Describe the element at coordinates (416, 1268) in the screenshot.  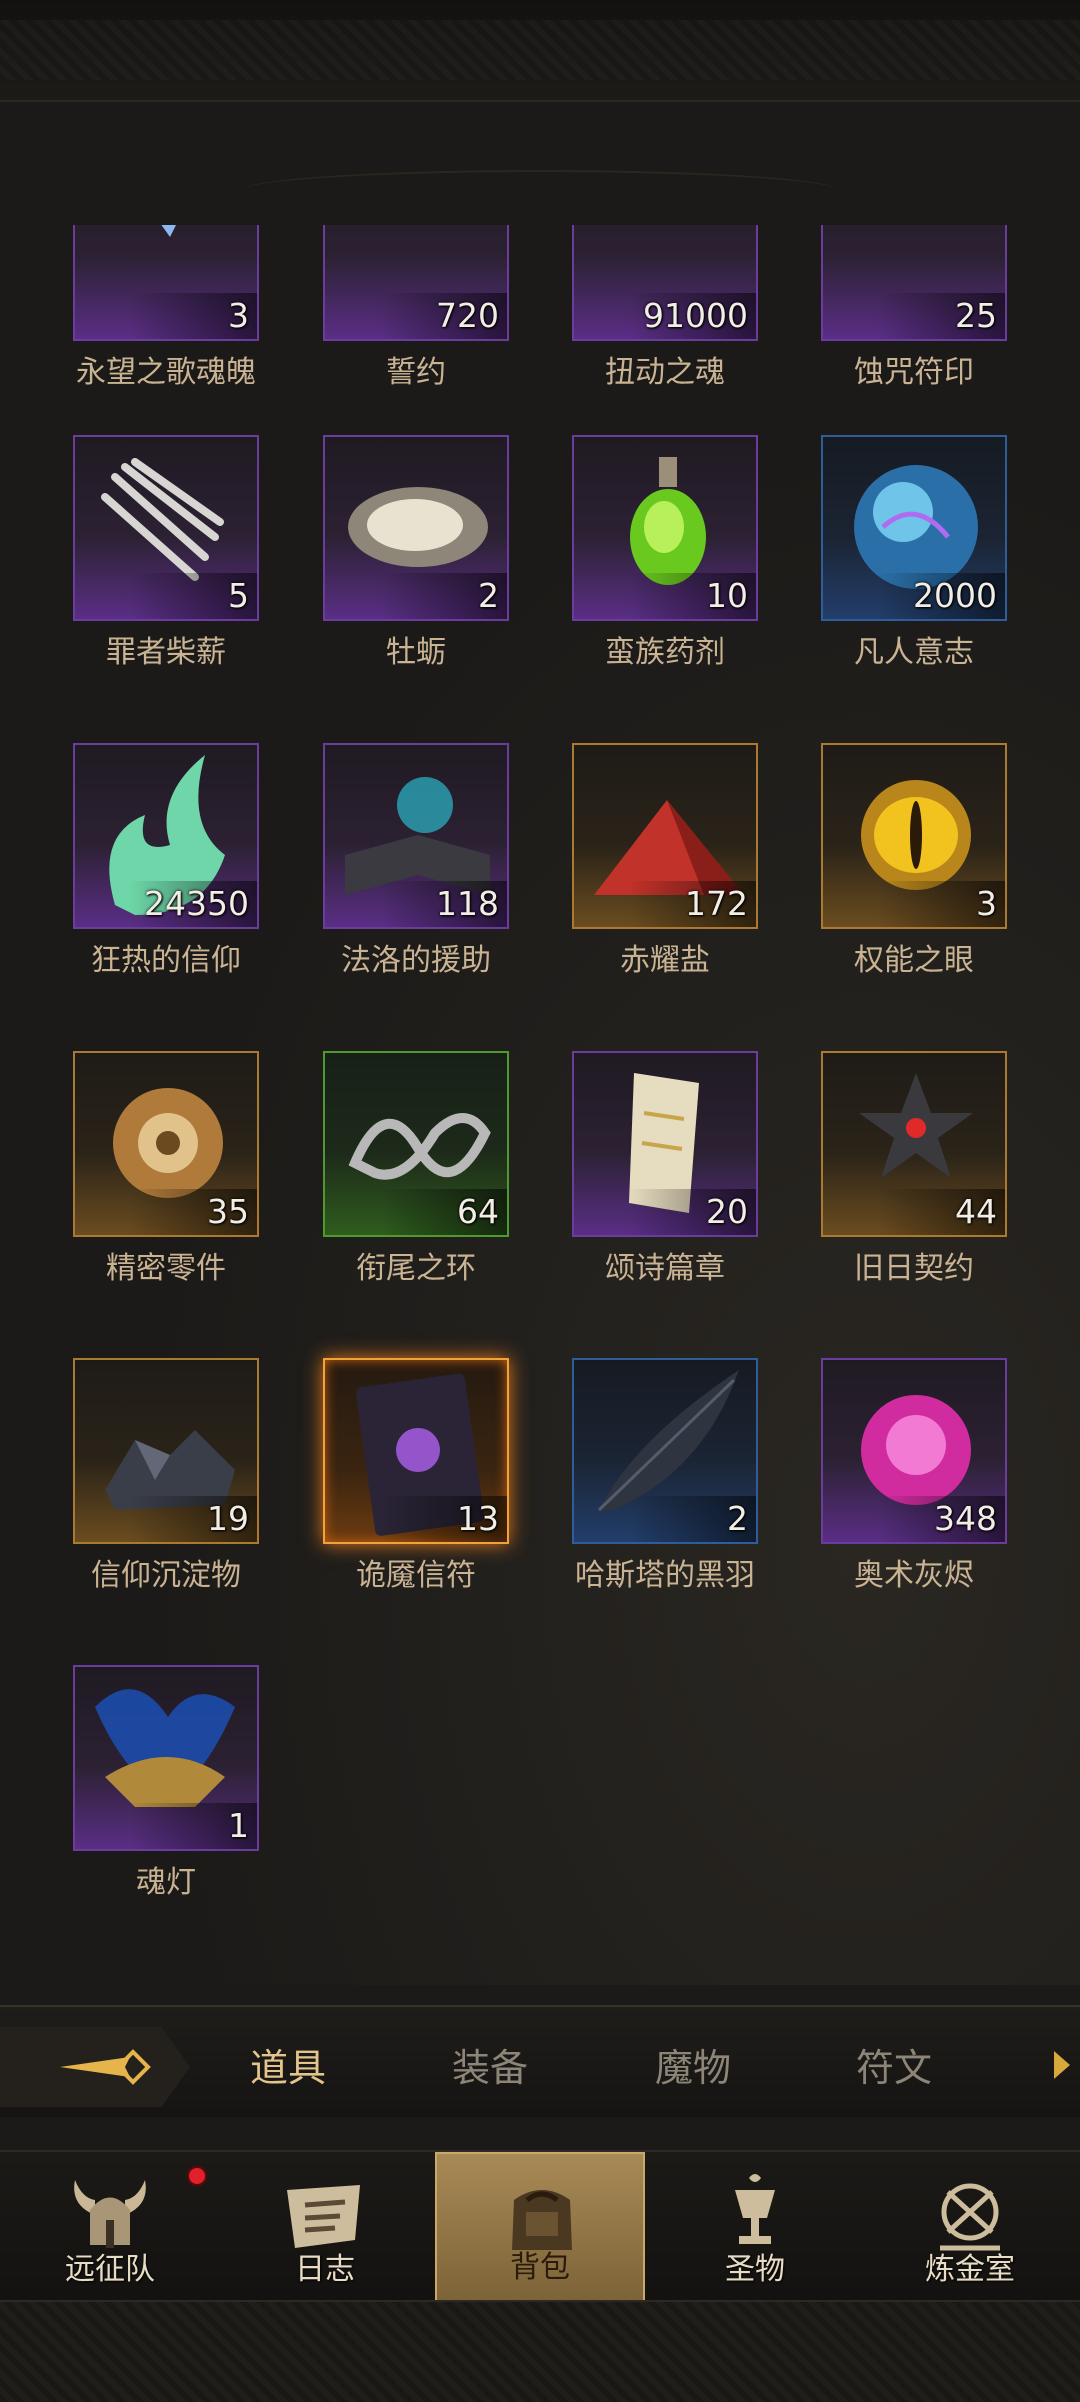
I see `item-name: 衔尾之环` at that location.